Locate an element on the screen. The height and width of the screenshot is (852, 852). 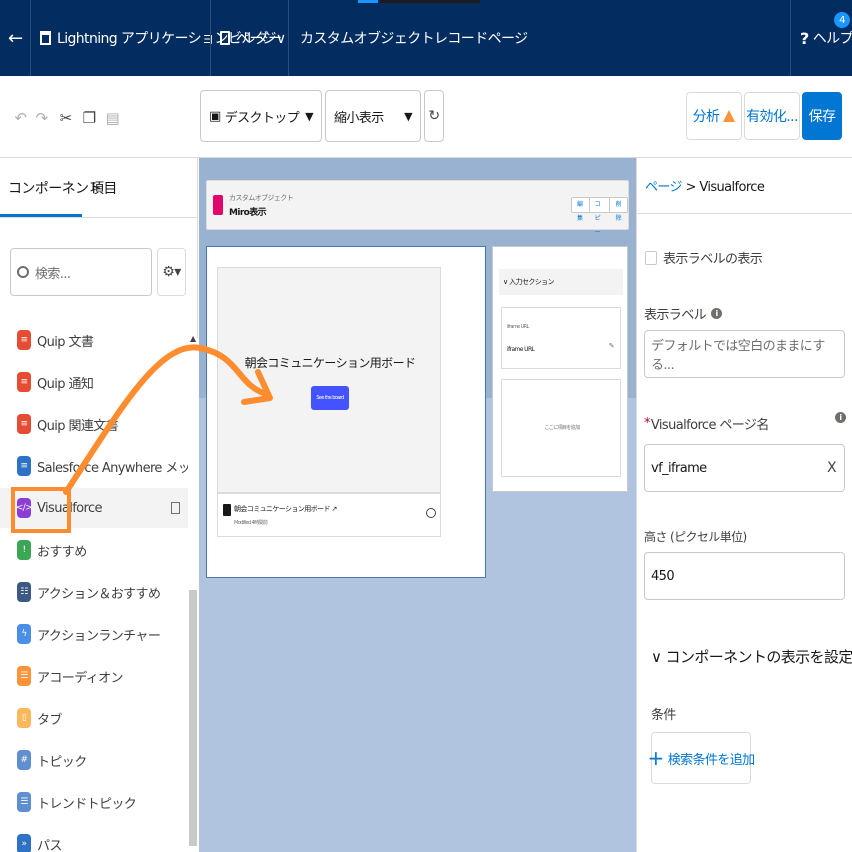
back-button: ← is located at coordinates (15, 38).